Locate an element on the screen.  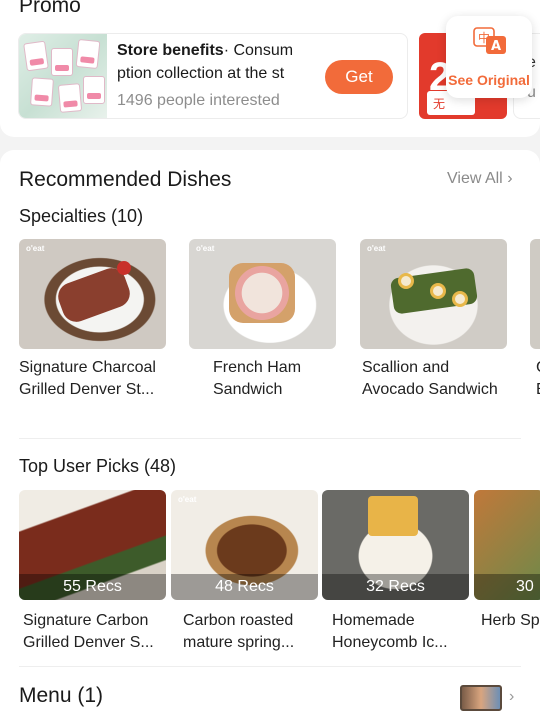
recs-count: 32 Recs is located at coordinates (395, 587).